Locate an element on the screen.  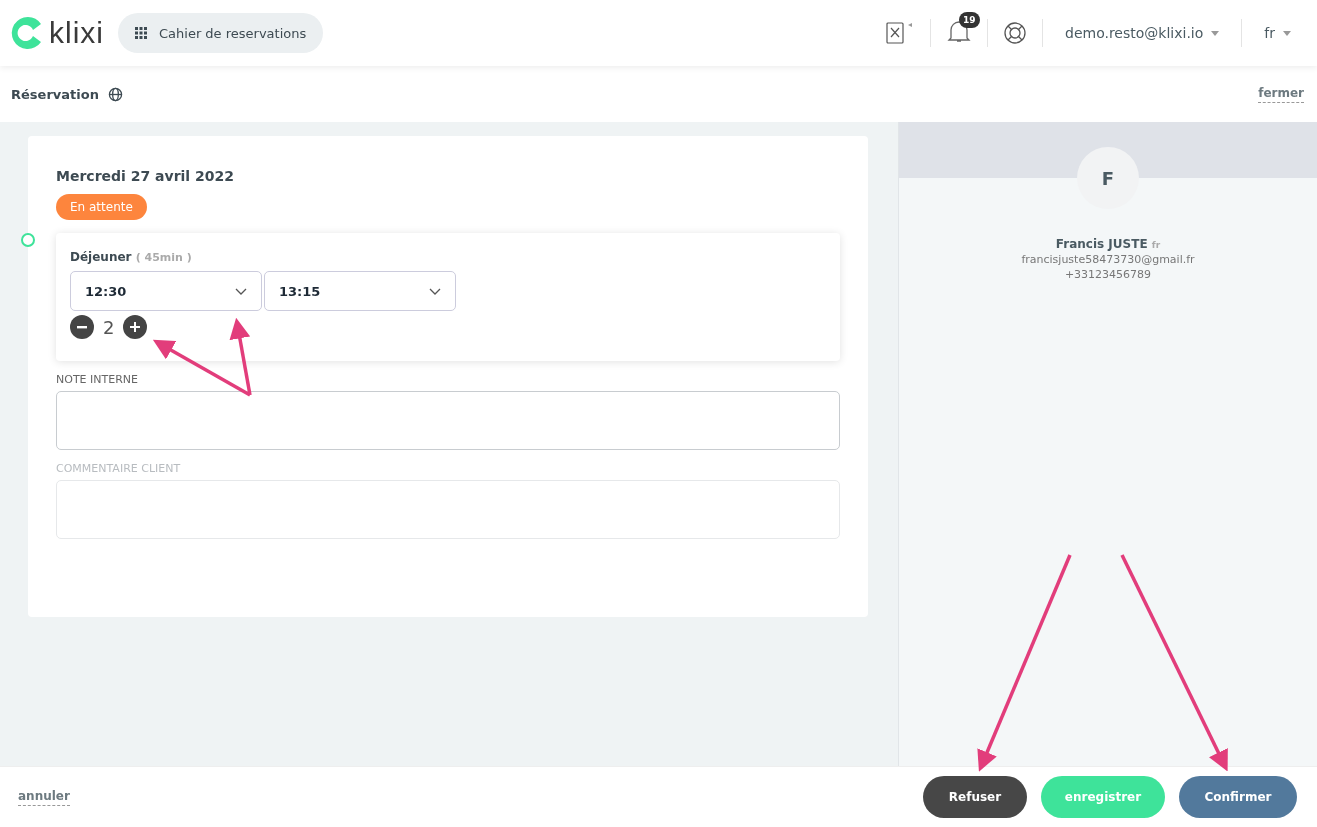
minus-button is located at coordinates (82, 327).